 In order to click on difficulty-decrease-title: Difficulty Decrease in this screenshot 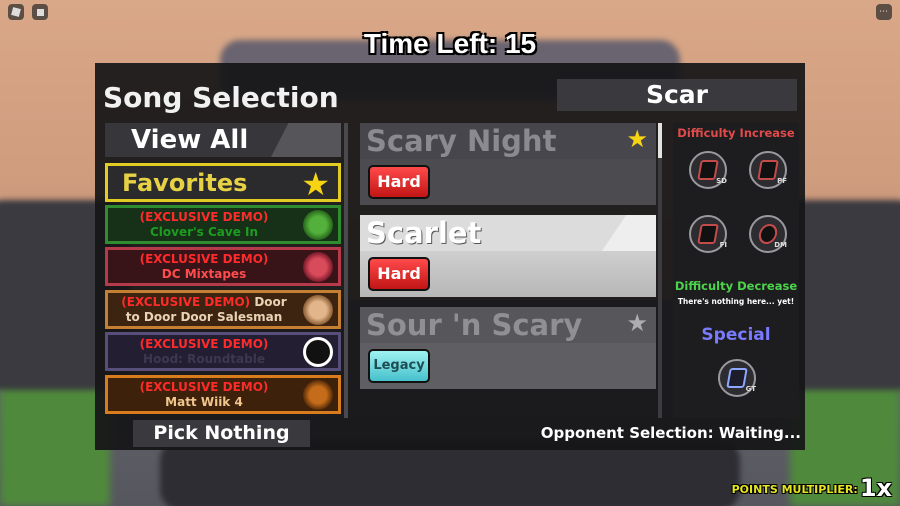, I will do `click(736, 286)`.